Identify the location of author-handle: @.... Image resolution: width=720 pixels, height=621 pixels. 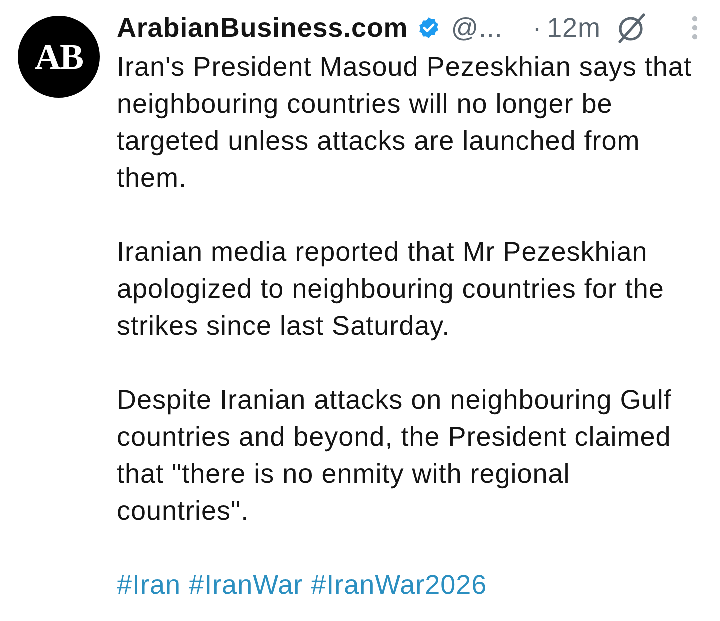
(477, 28).